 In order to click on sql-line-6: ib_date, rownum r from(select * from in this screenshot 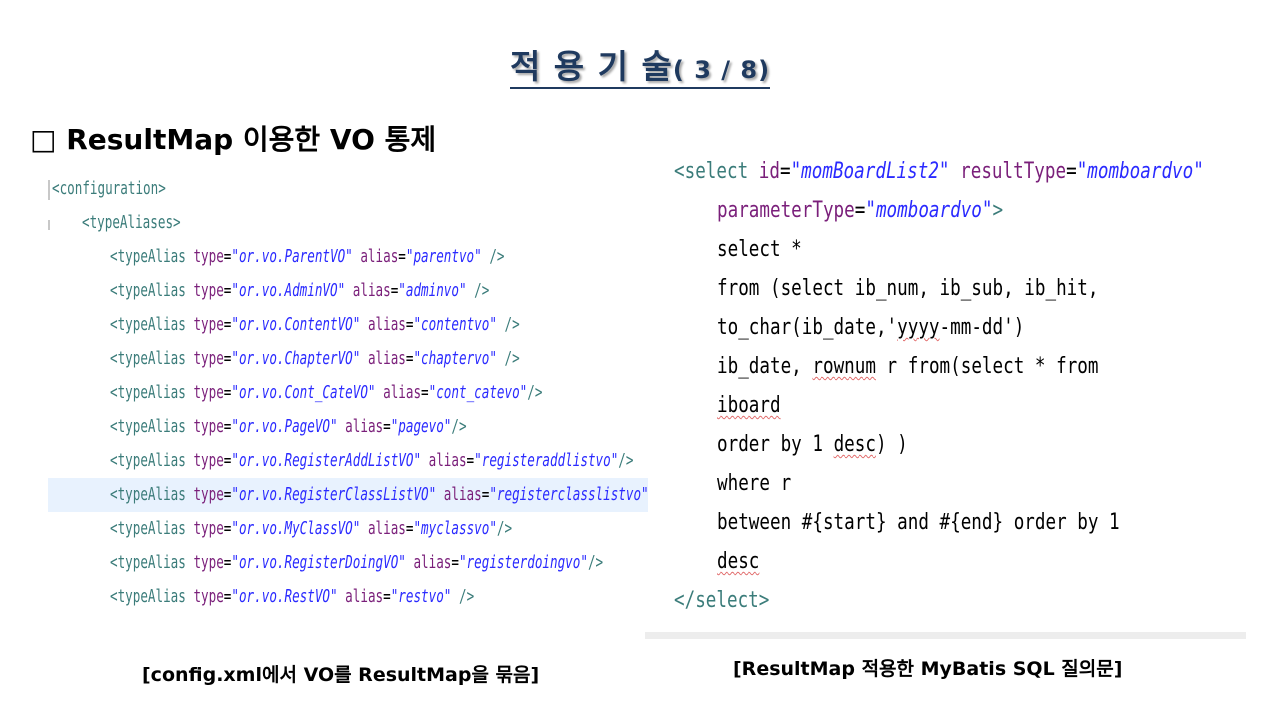, I will do `click(908, 366)`.